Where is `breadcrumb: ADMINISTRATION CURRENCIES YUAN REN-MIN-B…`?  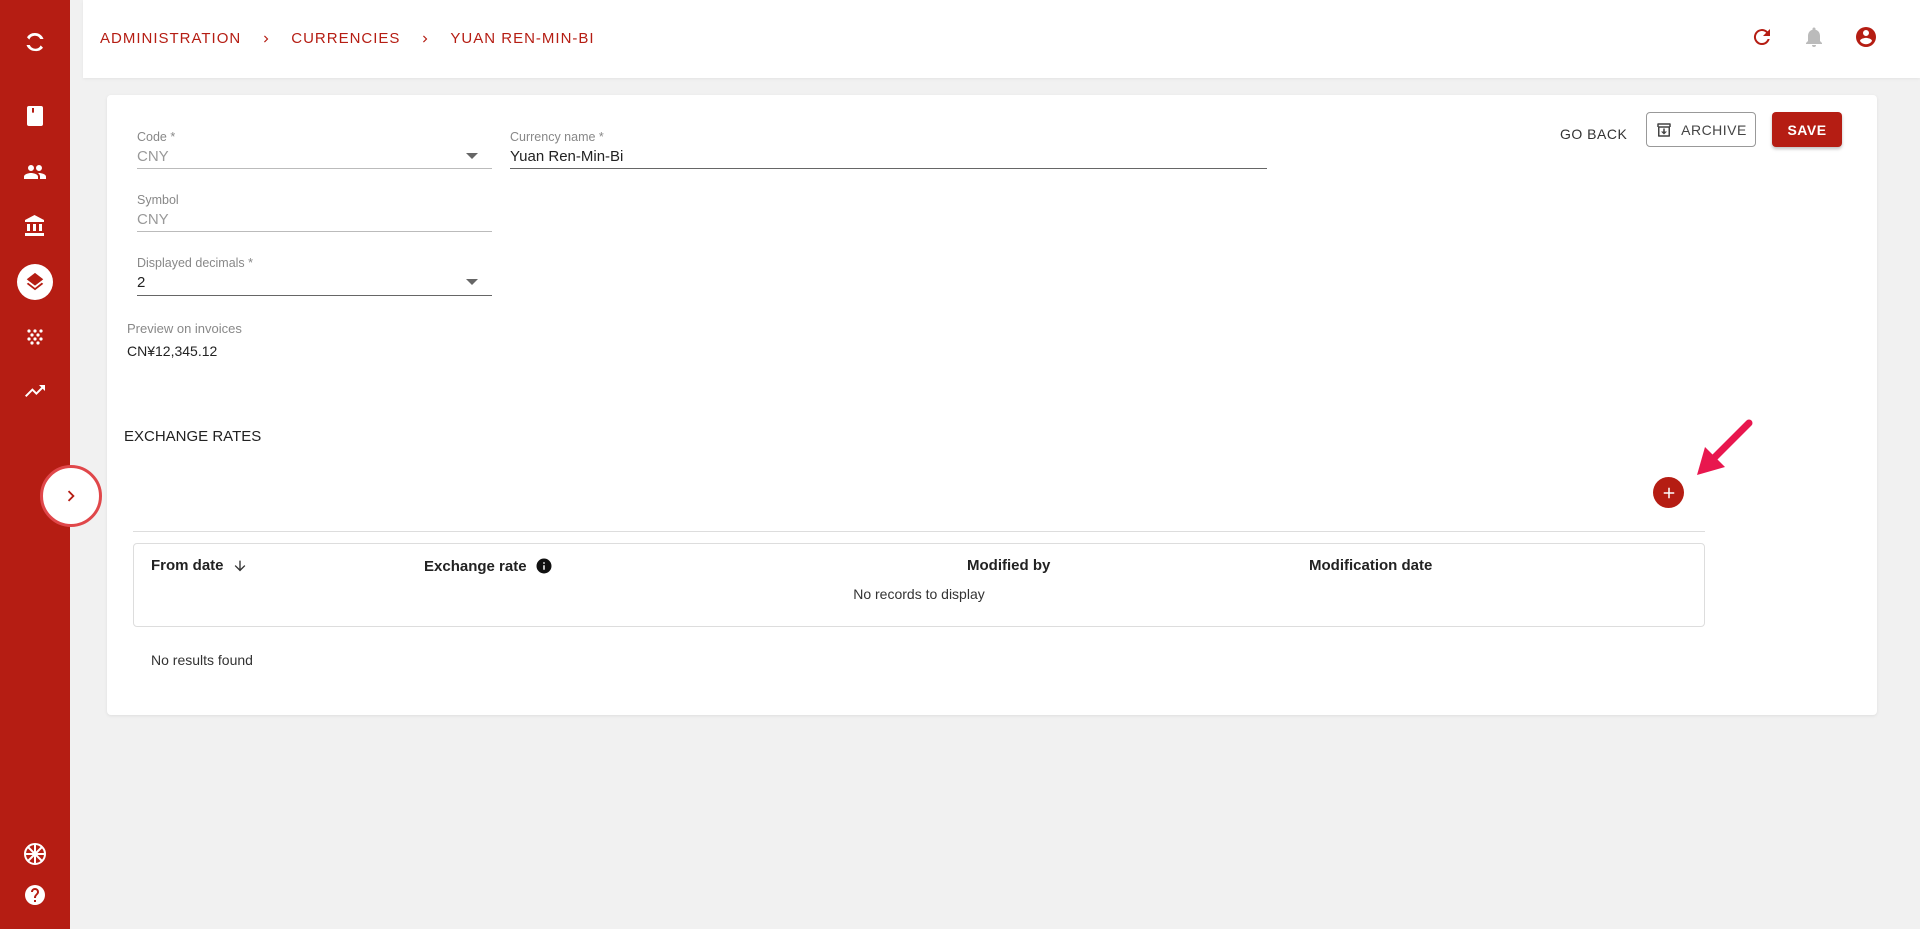
breadcrumb: ADMINISTRATION CURRENCIES YUAN REN-MIN-B… is located at coordinates (347, 38).